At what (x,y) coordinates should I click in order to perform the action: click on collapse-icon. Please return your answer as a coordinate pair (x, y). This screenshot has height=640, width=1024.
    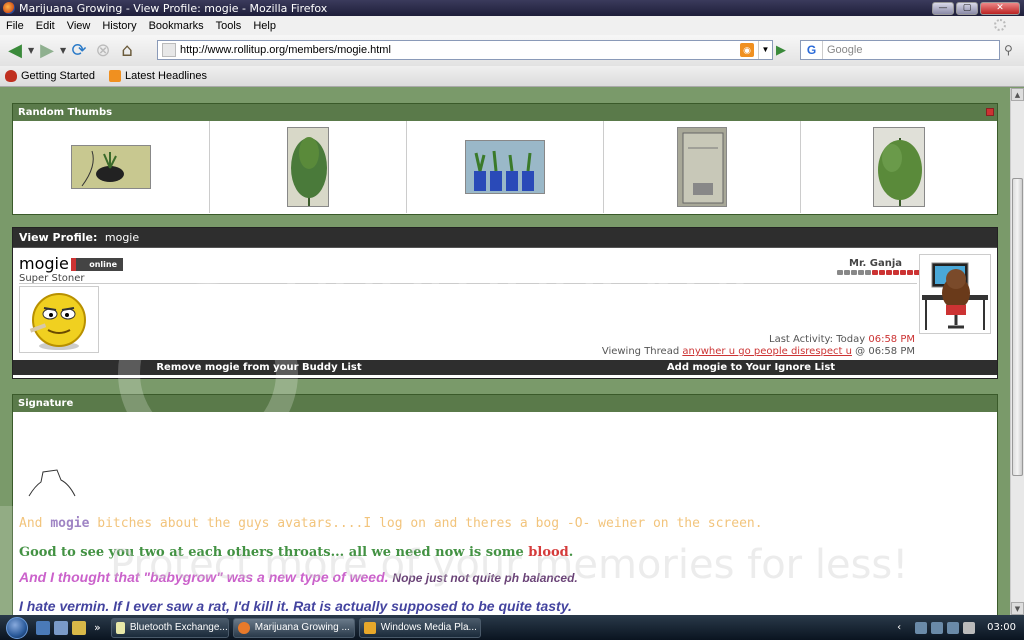
    Looking at the image, I should click on (990, 112).